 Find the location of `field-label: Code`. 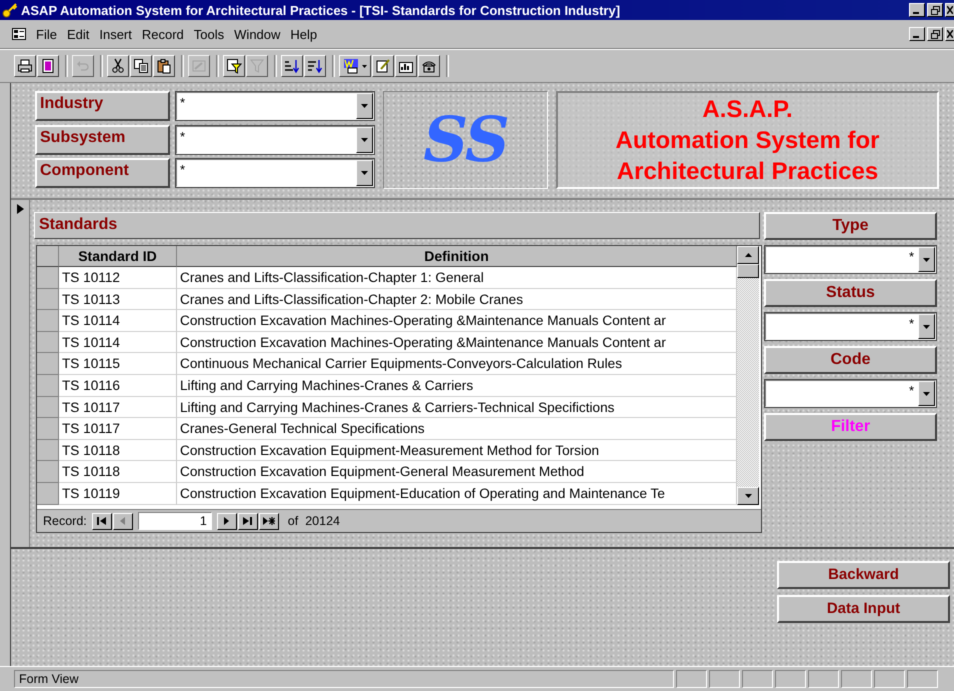

field-label: Code is located at coordinates (850, 360).